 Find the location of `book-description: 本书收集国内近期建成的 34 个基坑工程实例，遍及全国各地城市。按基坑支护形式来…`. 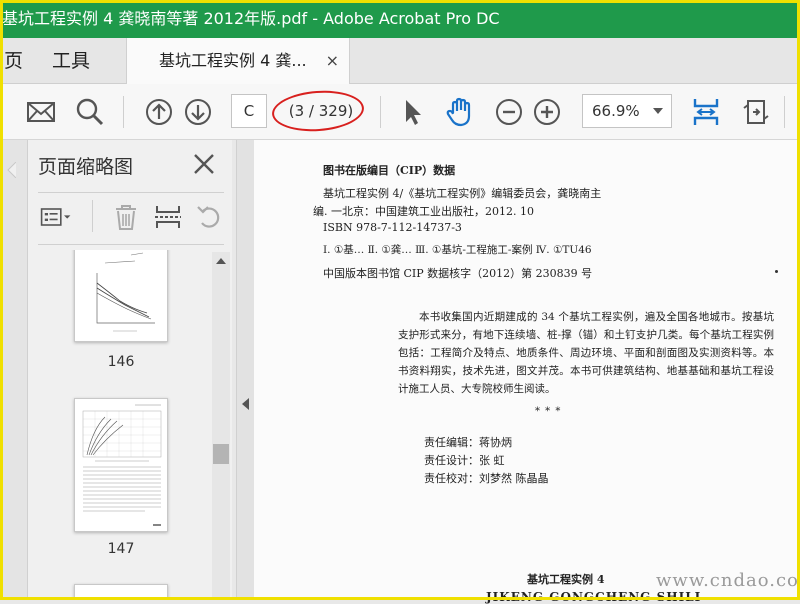

book-description: 本书收集国内近期建成的 34 个基坑工程实例，遍及全国各地城市。按基坑支护形式来… is located at coordinates (586, 353).